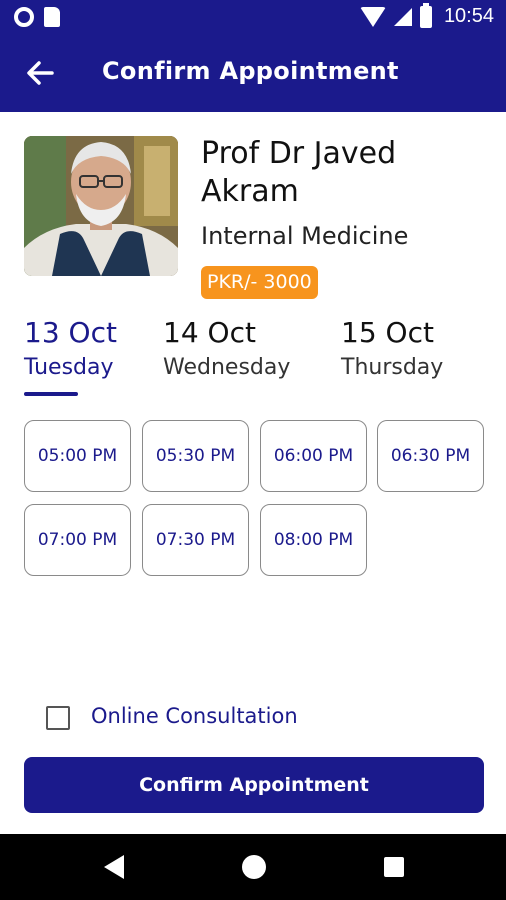 The image size is (506, 900). What do you see at coordinates (52, 17) in the screenshot?
I see `sd-card-icon` at bounding box center [52, 17].